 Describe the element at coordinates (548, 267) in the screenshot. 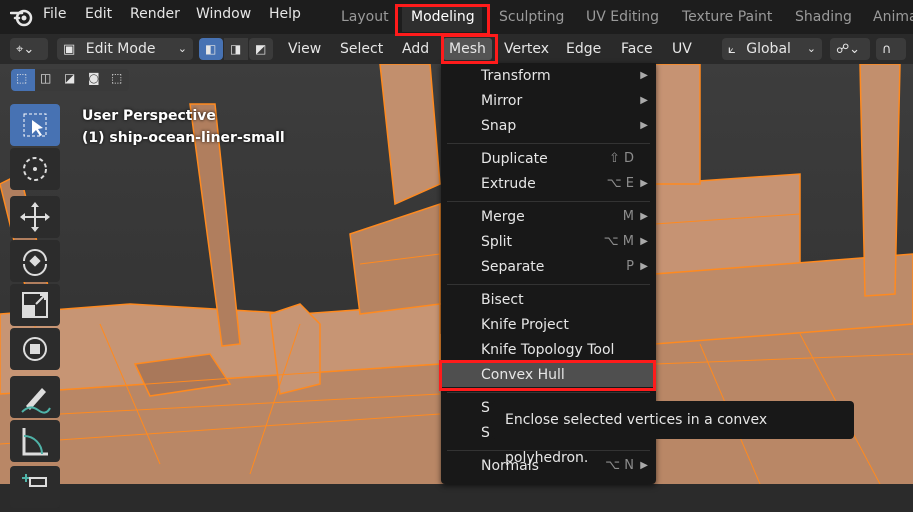

I see `mesh-menu-separate: Separate P ▶` at that location.